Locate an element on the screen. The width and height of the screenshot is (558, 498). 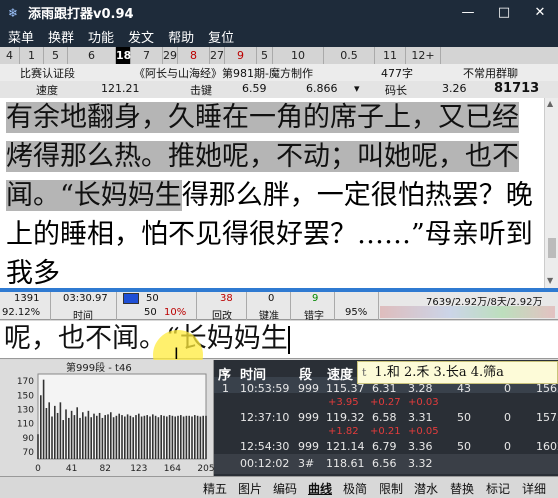
reference-scrollbar: ▲ ▼ is located at coordinates (551, 193).